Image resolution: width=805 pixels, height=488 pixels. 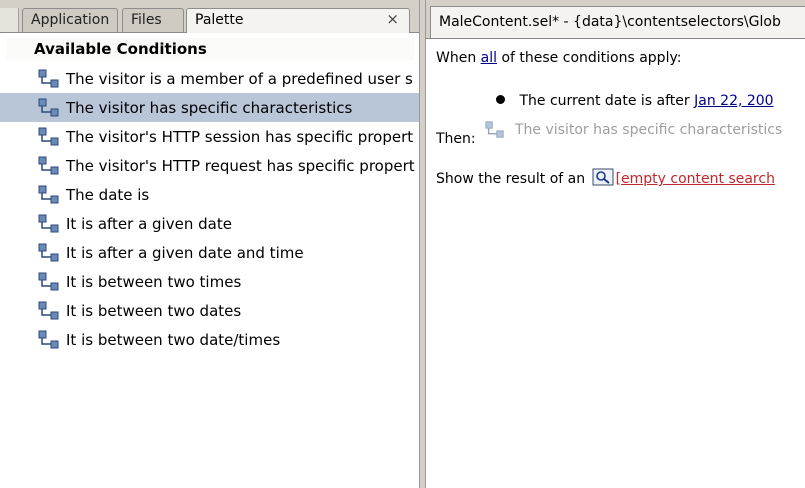 What do you see at coordinates (210, 49) in the screenshot?
I see `available-conditions-header: Available Conditions` at bounding box center [210, 49].